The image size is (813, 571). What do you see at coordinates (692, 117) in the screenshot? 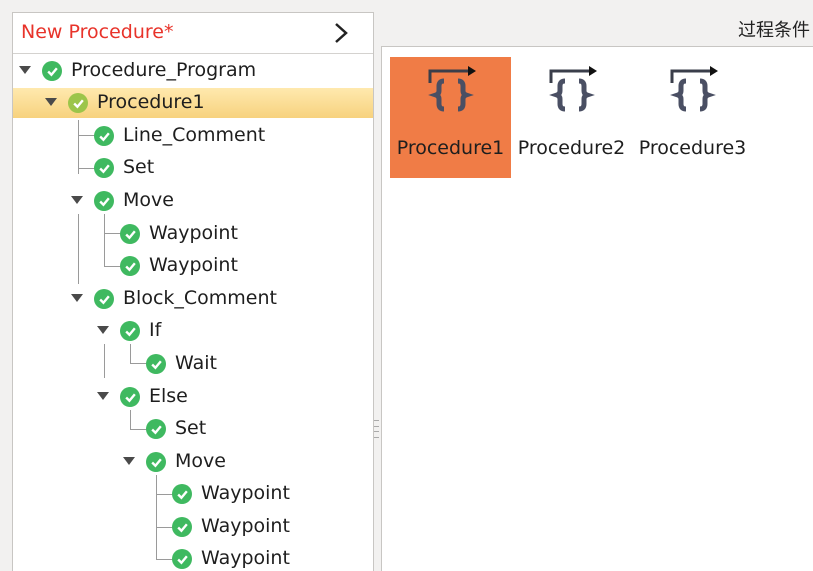
I see `procedure-tile-3: Procedure3` at bounding box center [692, 117].